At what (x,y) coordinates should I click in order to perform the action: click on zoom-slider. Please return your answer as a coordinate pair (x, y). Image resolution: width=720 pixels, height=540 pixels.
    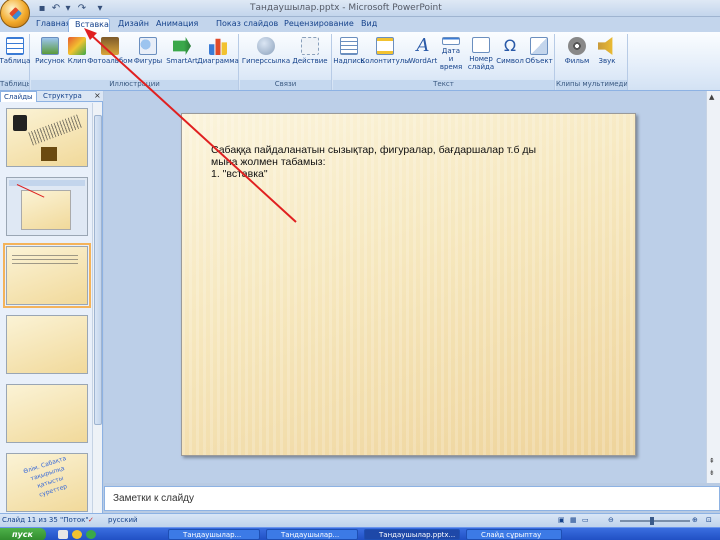
    Looking at the image, I should click on (655, 521).